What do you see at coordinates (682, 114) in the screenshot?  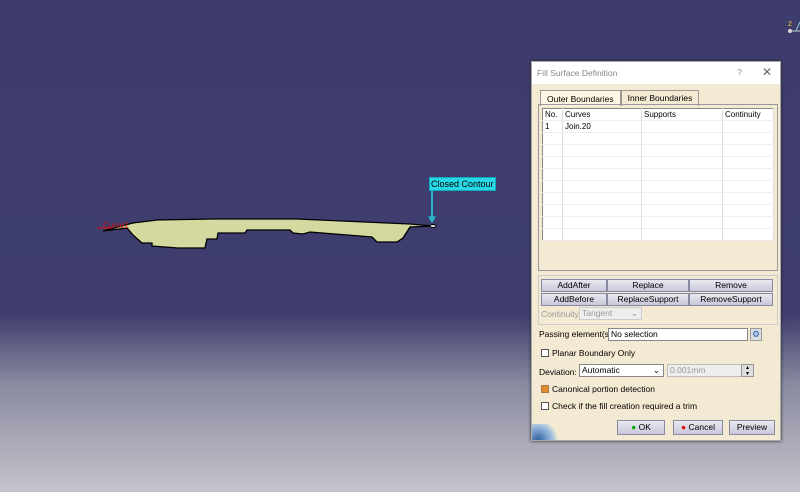 I see `col-supports: Supports` at bounding box center [682, 114].